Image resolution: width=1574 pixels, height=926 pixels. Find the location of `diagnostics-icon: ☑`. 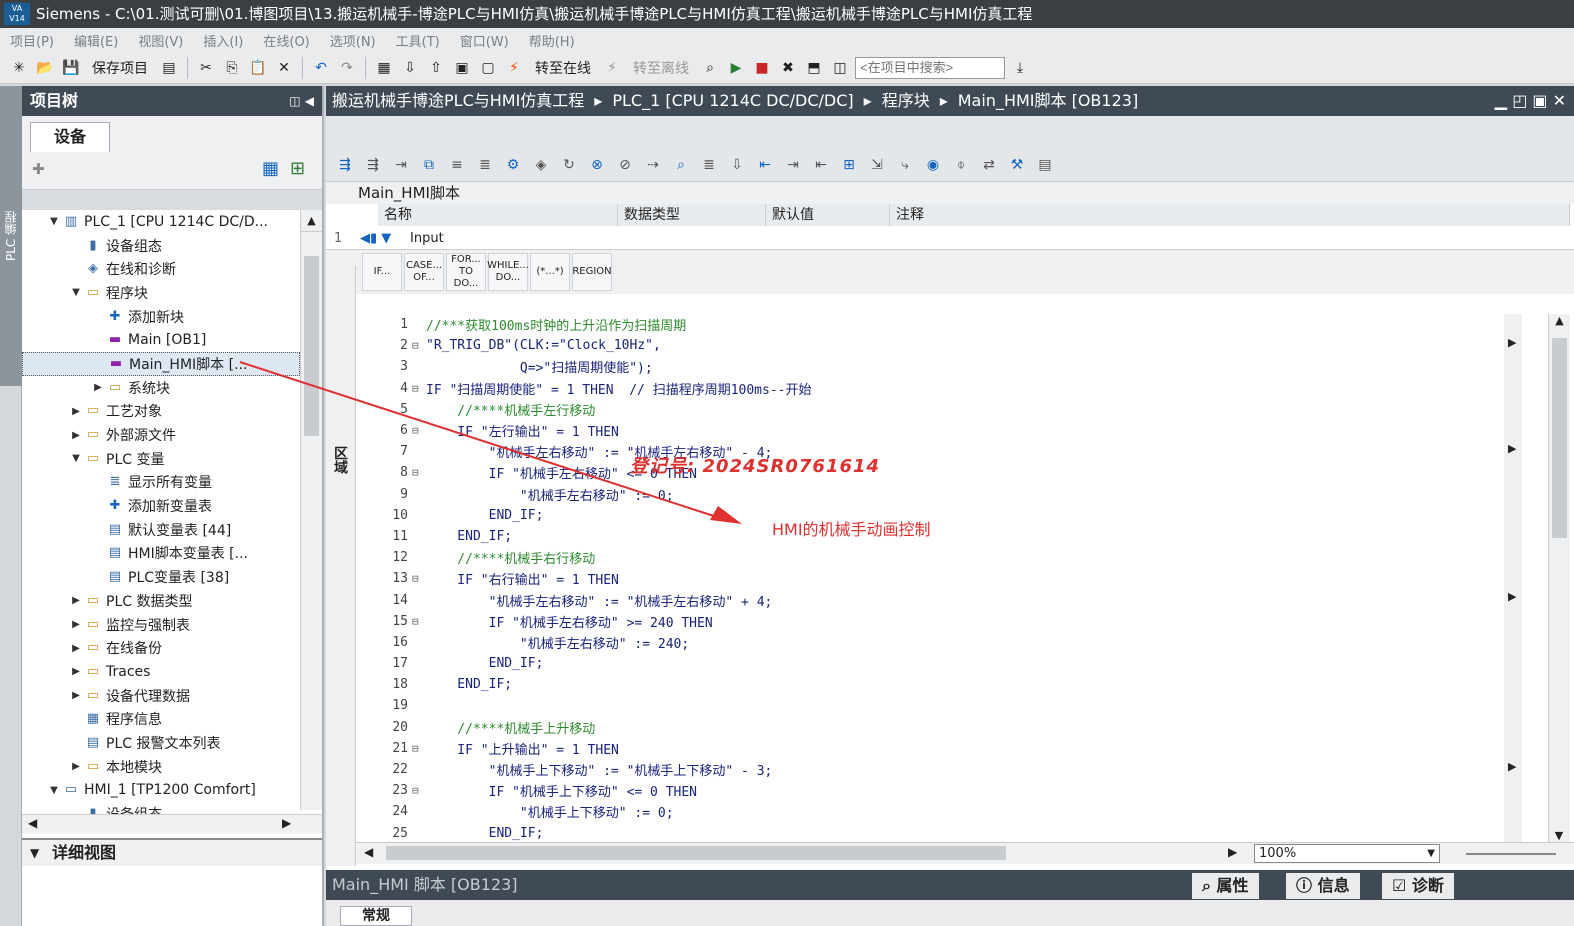

diagnostics-icon: ☑ is located at coordinates (1402, 885).